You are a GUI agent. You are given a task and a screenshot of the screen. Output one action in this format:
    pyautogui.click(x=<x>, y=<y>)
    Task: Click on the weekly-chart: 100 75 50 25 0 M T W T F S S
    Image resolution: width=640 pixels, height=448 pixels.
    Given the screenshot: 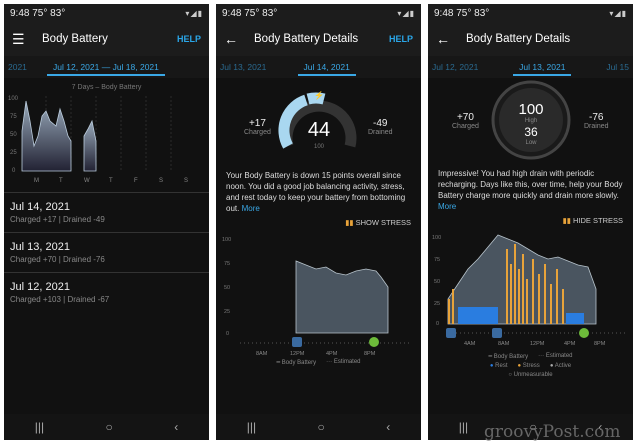 What is the action you would take?
    pyautogui.click(x=98, y=140)
    